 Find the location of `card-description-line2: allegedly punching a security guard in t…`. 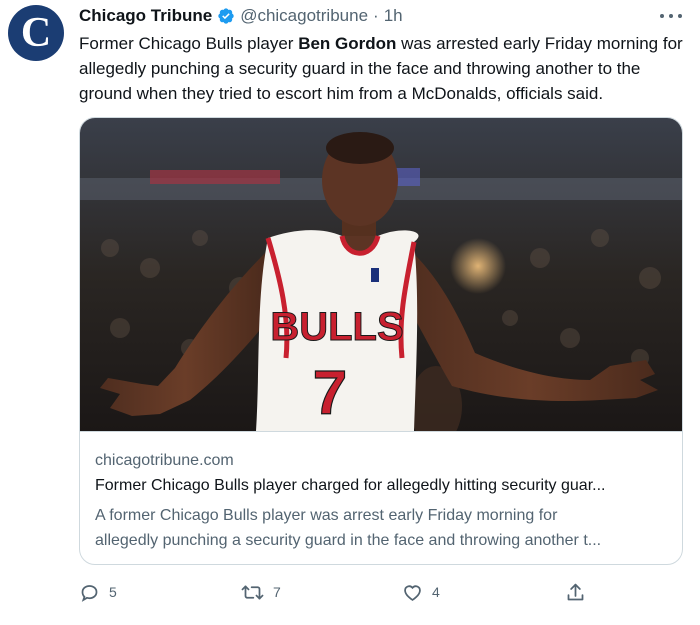

card-description-line2: allegedly punching a security guard in t… is located at coordinates (348, 540).